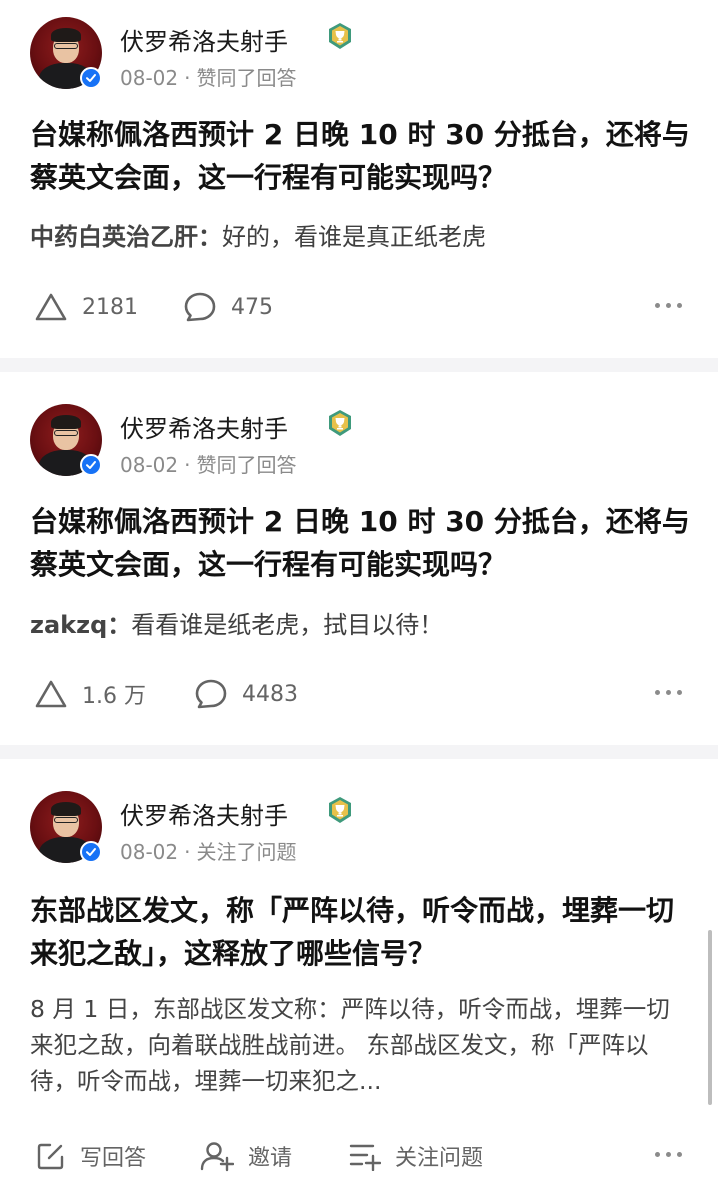 The height and width of the screenshot is (1200, 718). Describe the element at coordinates (360, 932) in the screenshot. I see `question-title: 东部战区发文，称「严阵以待，听令而战，埋葬一切来犯之敌」，这释放了哪些信号？` at that location.